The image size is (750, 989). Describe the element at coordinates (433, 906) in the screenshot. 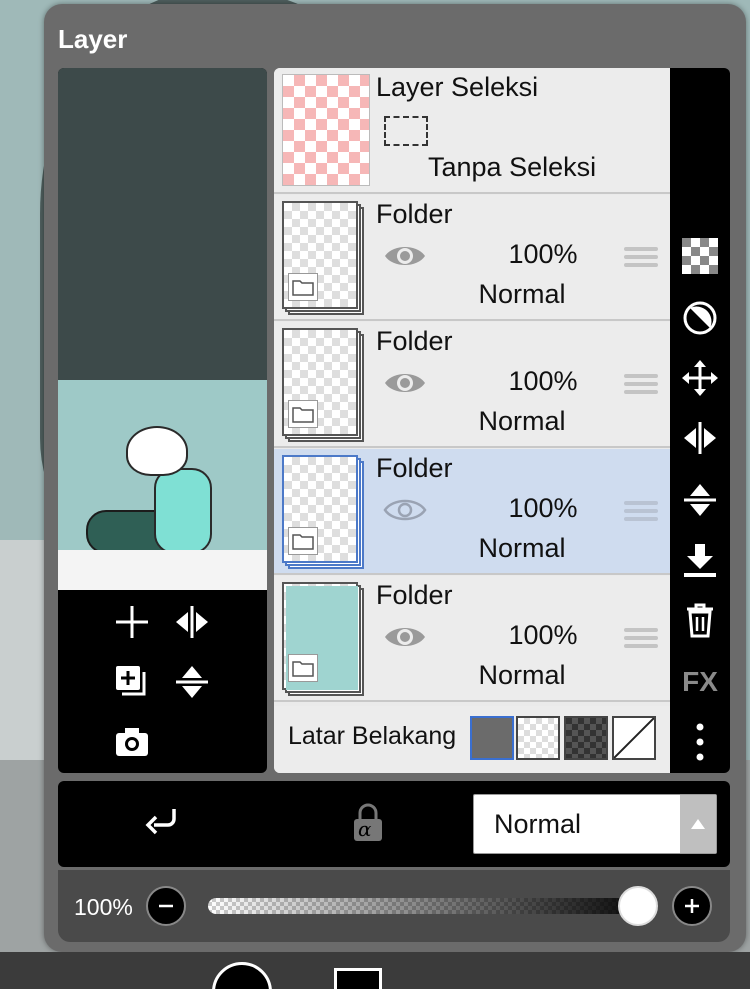

I see `opacity-slider` at that location.